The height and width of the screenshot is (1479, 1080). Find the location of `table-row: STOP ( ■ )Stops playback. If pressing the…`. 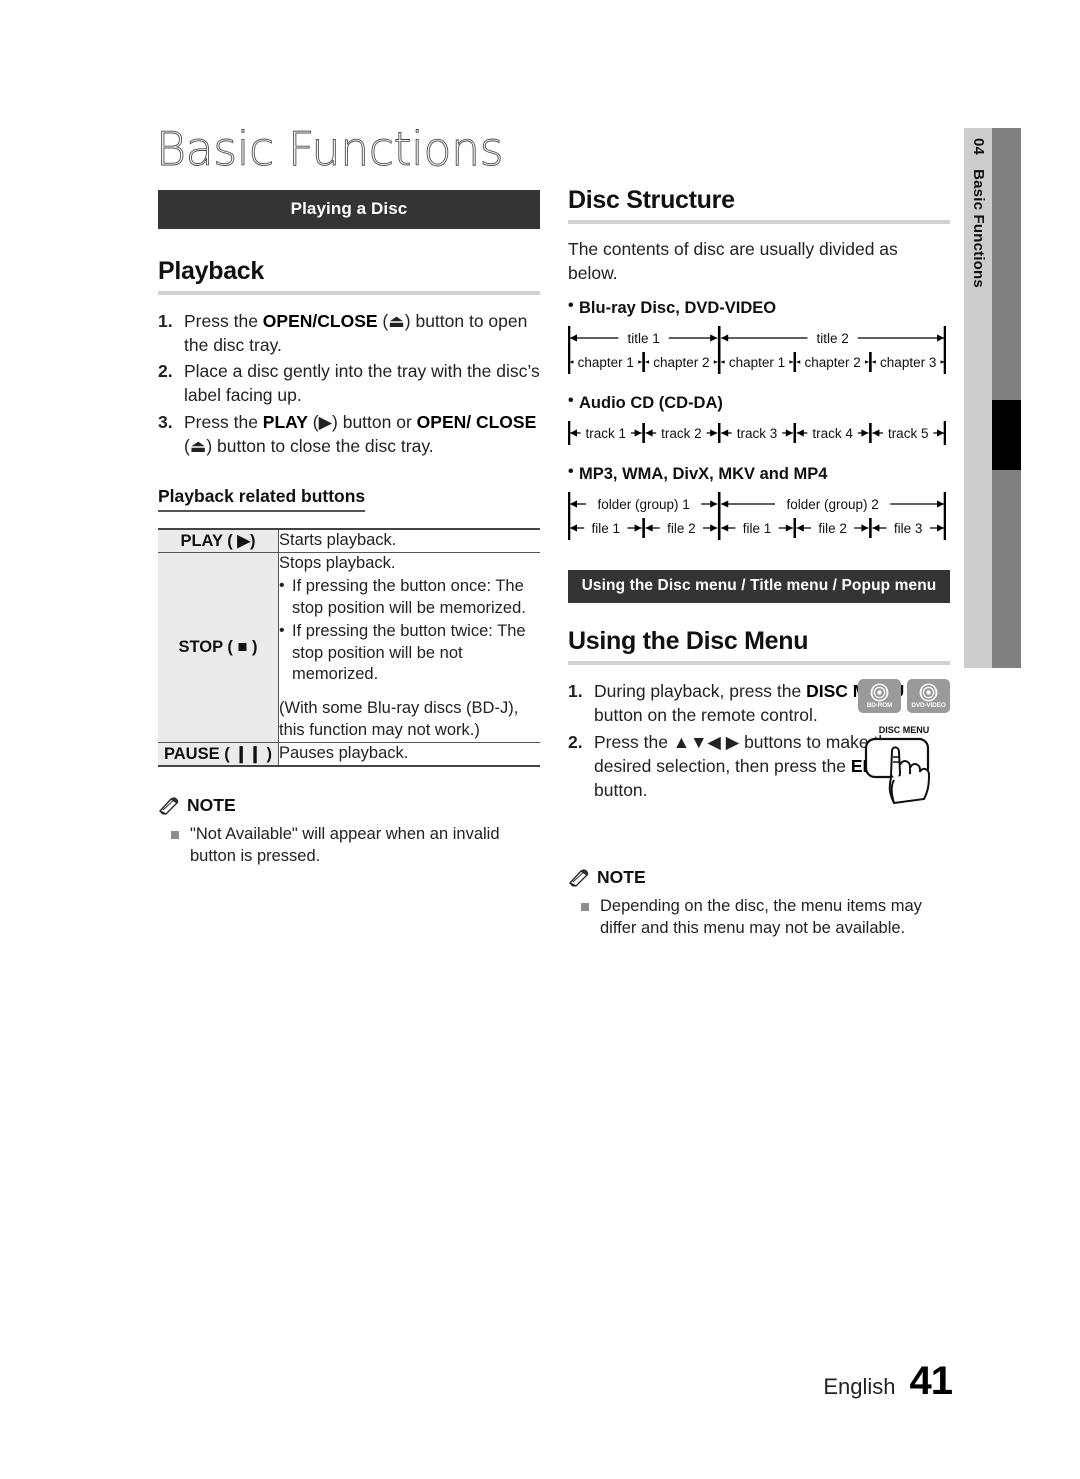

table-row: STOP ( ■ )Stops playback. If pressing the… is located at coordinates (349, 647).